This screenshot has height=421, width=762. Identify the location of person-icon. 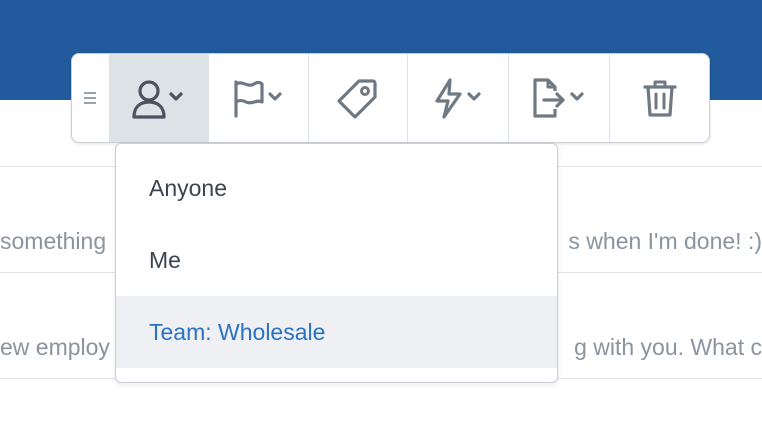
(157, 99).